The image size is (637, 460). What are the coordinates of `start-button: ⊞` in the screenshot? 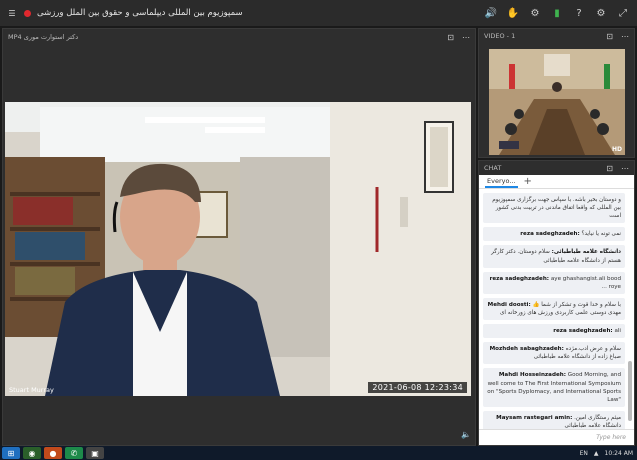 It's located at (11, 453).